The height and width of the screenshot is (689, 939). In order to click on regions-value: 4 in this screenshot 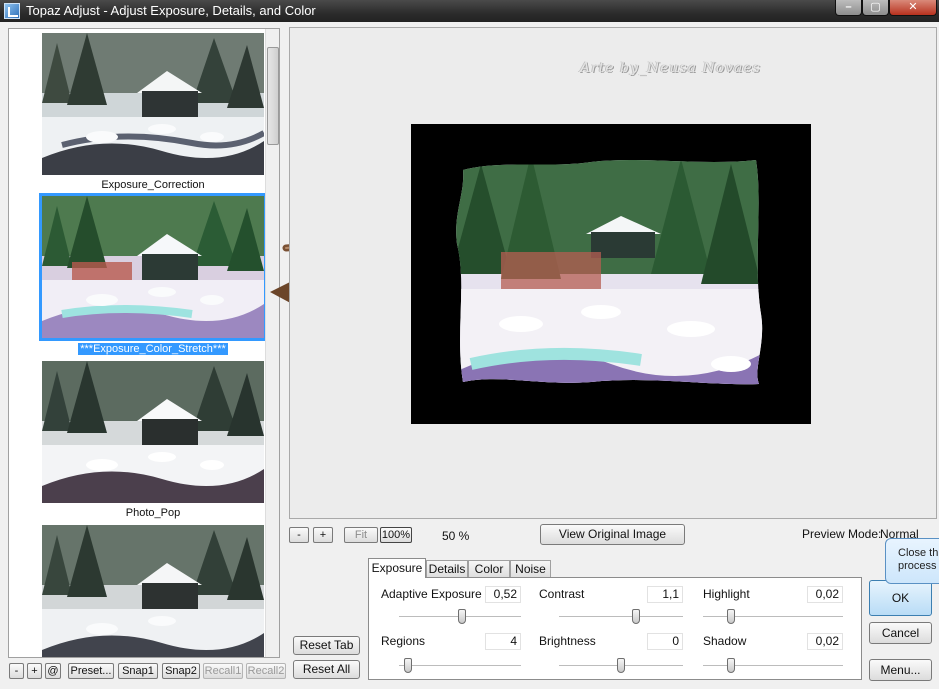, I will do `click(503, 641)`.